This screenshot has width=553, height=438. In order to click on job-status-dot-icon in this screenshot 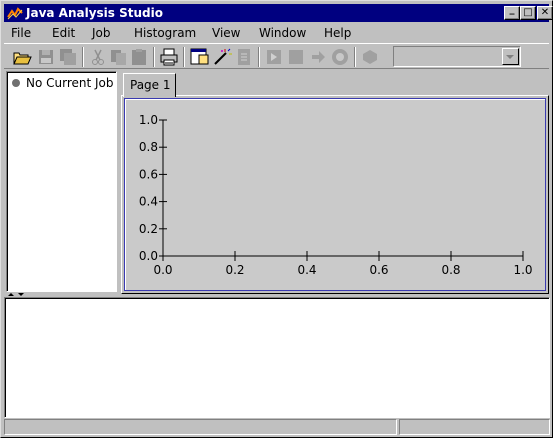, I will do `click(16, 83)`.